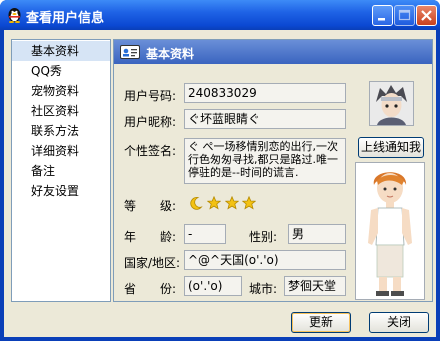 This screenshot has height=341, width=440. Describe the element at coordinates (61, 51) in the screenshot. I see `sidebar-item-basic-info: 基本资料` at that location.